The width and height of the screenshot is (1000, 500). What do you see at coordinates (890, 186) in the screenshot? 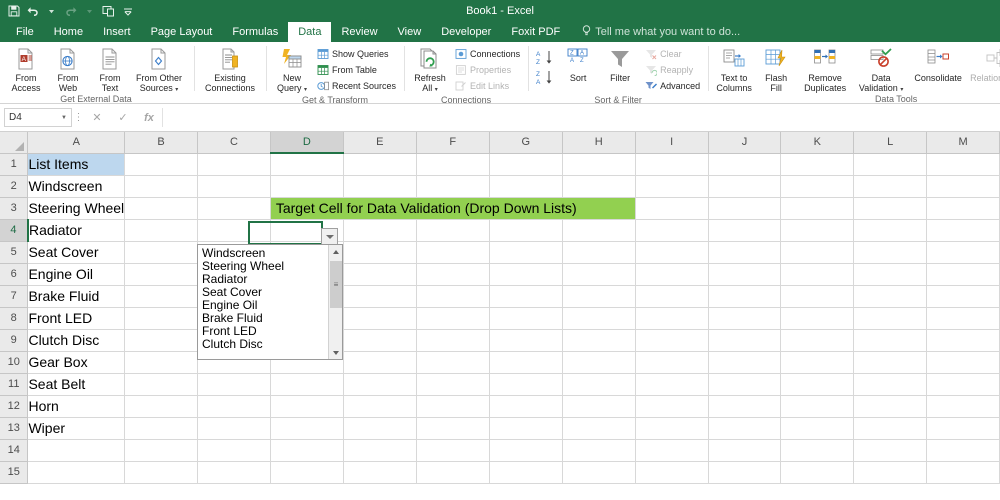
I see `cell-l2` at bounding box center [890, 186].